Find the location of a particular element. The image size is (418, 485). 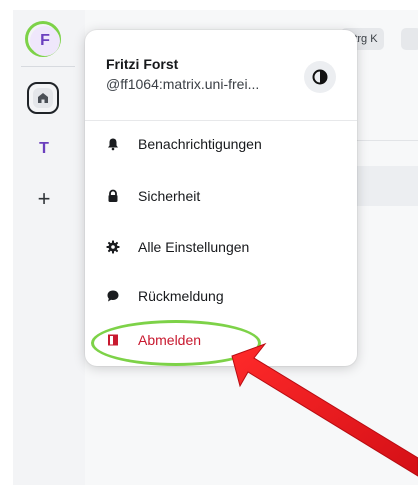

menu-item-label: Alle Einstellungen is located at coordinates (194, 247).